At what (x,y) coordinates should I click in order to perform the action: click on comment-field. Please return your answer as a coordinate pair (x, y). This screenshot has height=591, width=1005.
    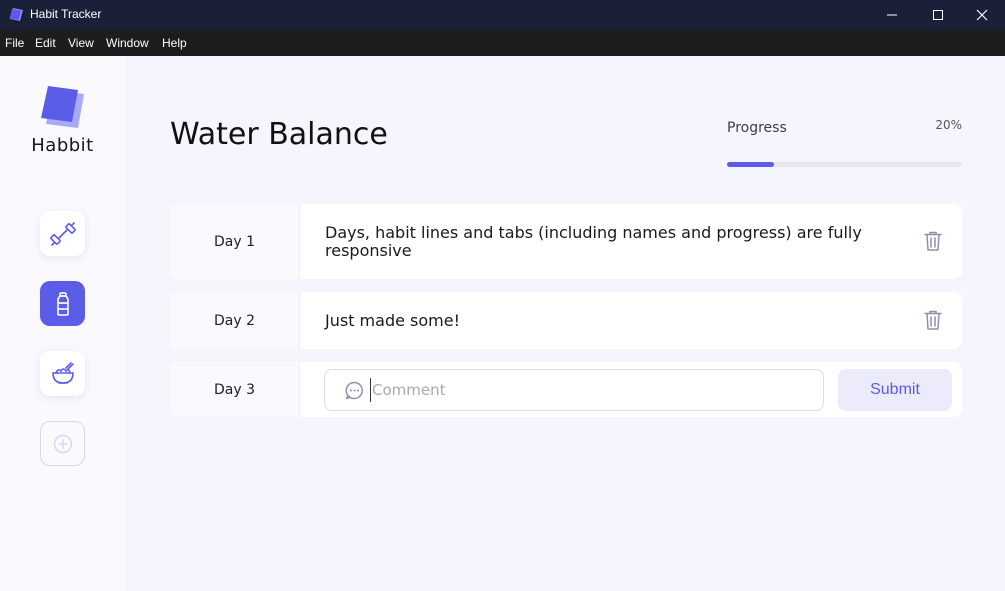
    Looking at the image, I should click on (574, 390).